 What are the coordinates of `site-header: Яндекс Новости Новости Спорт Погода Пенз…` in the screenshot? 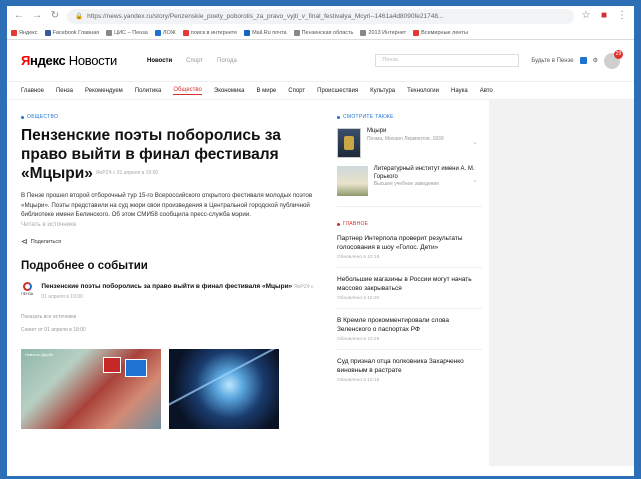 It's located at (320, 61).